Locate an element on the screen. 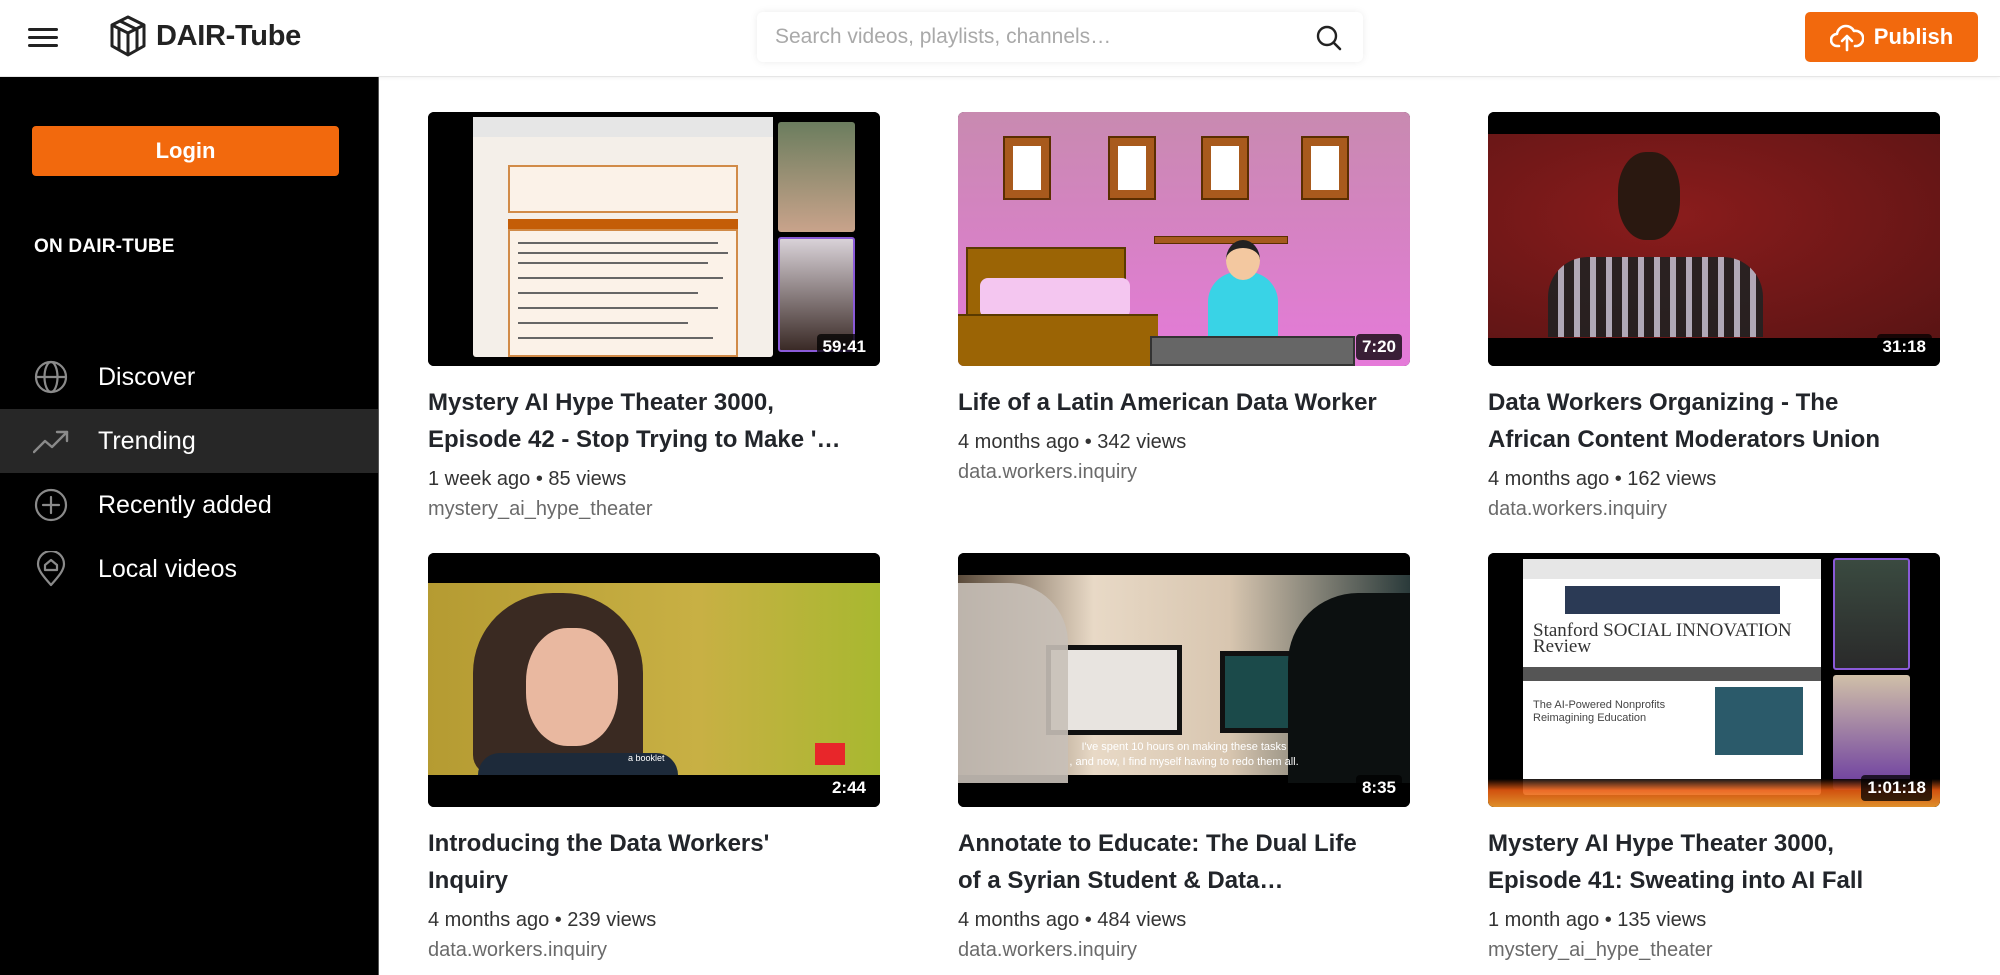 This screenshot has width=2000, height=975. thumbnail-site-title: Stanford SOCIAL INNOVATION Review is located at coordinates (1662, 638).